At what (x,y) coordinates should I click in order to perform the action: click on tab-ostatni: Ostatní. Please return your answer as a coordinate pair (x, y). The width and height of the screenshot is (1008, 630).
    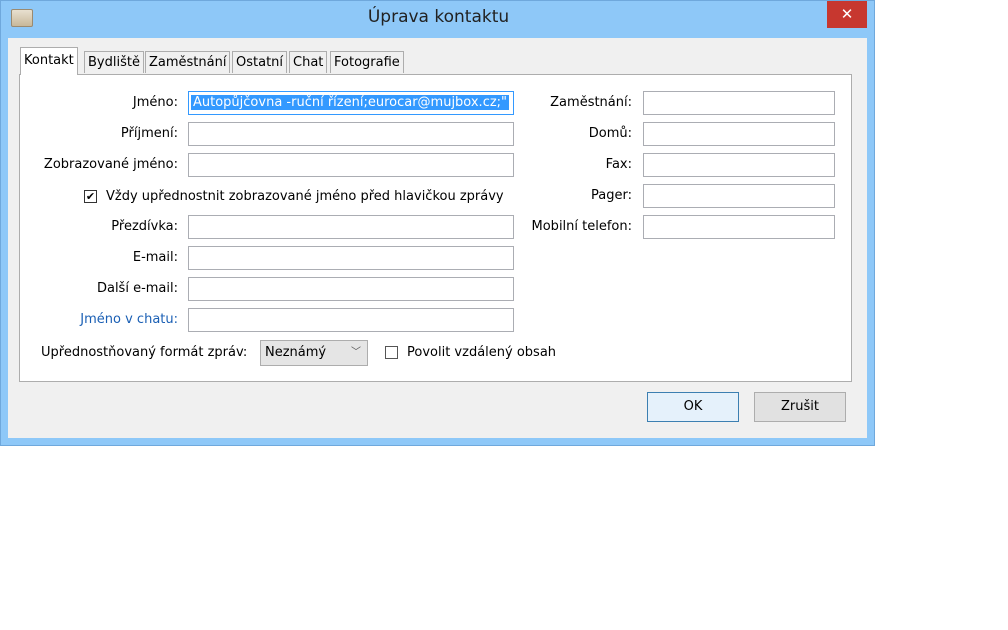
    Looking at the image, I should click on (260, 62).